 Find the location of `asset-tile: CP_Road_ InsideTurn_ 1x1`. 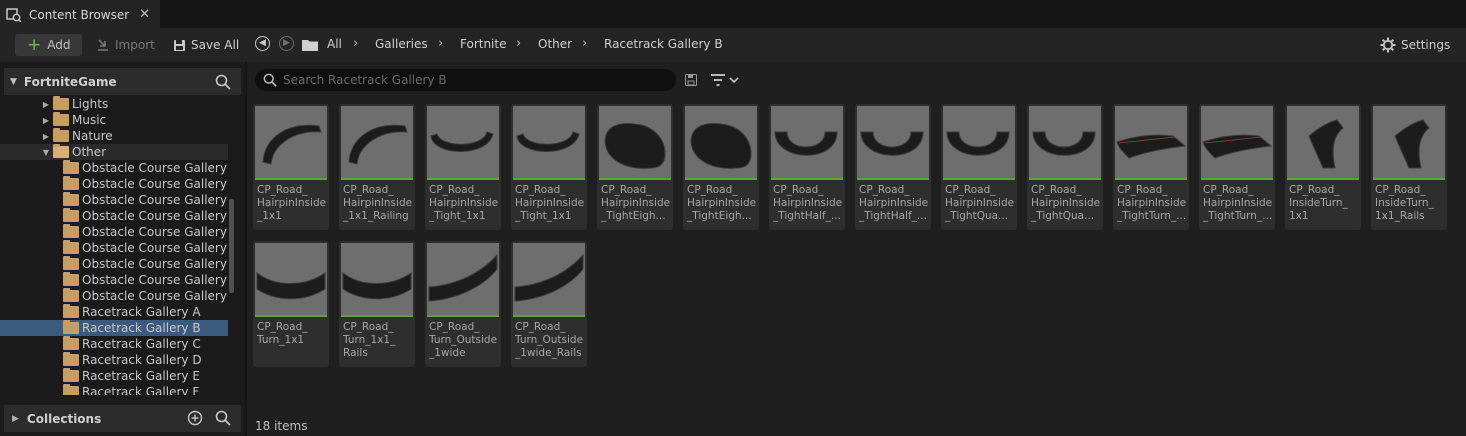

asset-tile: CP_Road_ InsideTurn_ 1x1 is located at coordinates (1323, 167).